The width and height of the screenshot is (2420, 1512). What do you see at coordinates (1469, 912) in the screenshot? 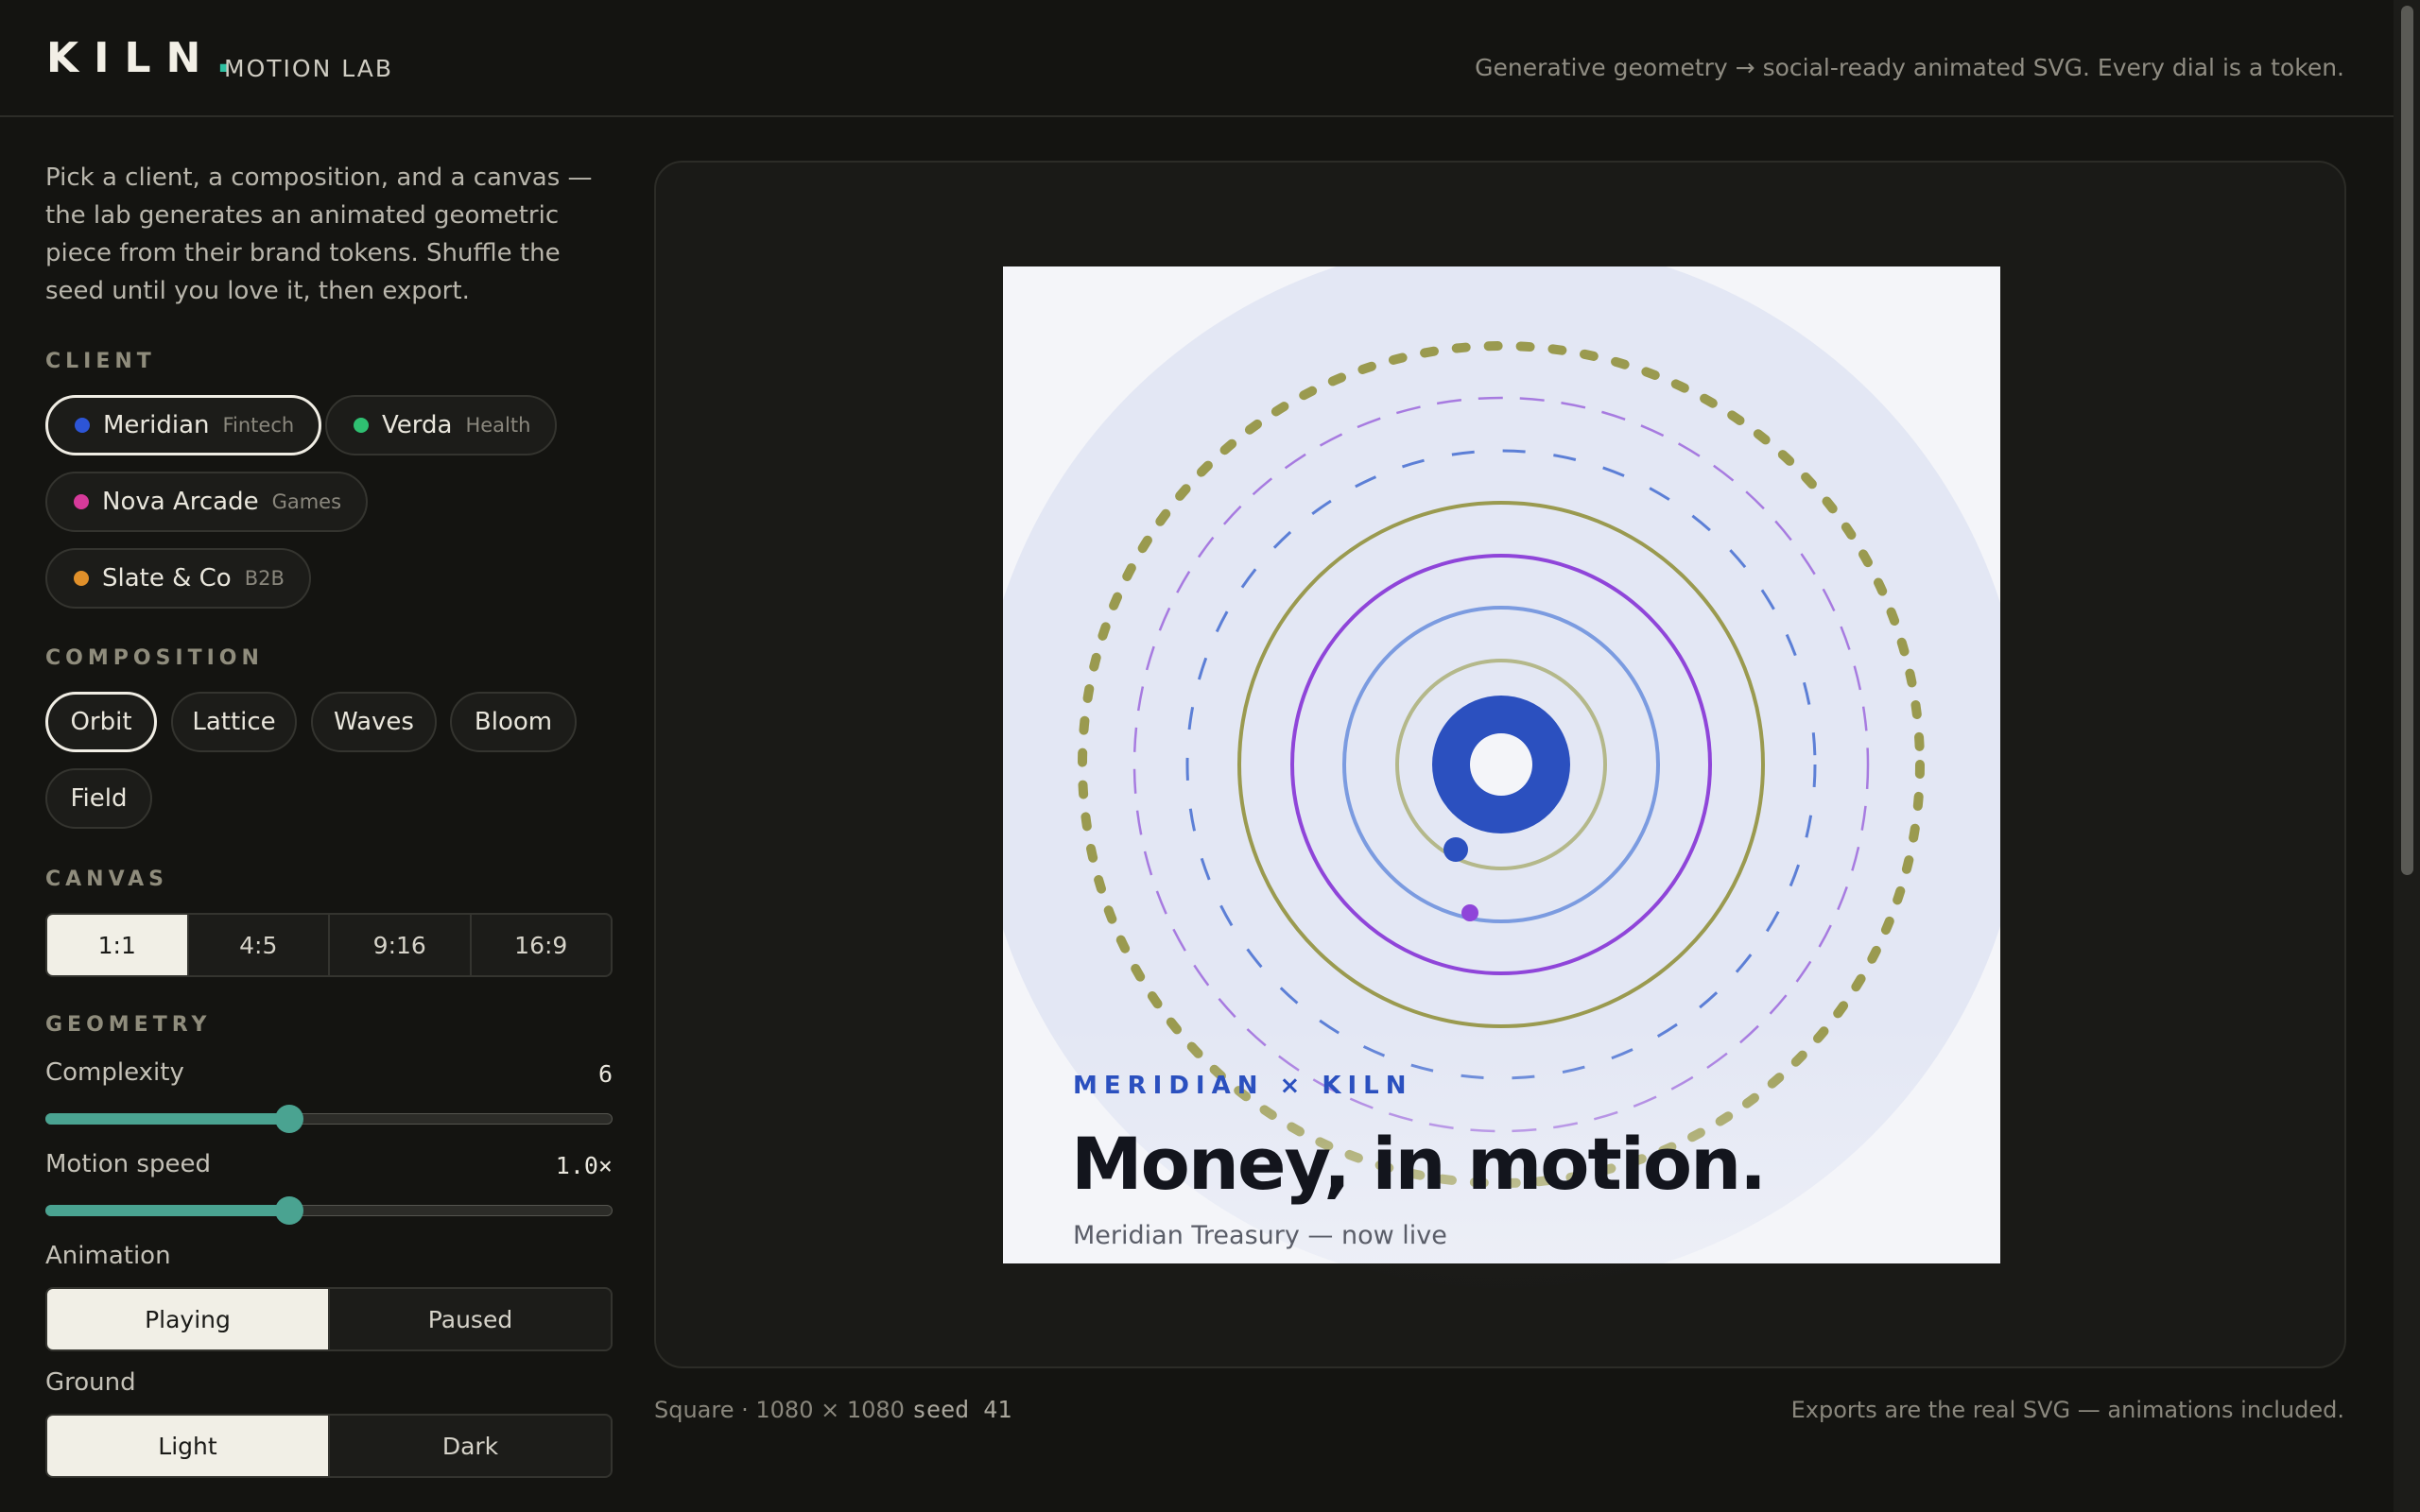
I see `orbit-satellite-violet` at bounding box center [1469, 912].